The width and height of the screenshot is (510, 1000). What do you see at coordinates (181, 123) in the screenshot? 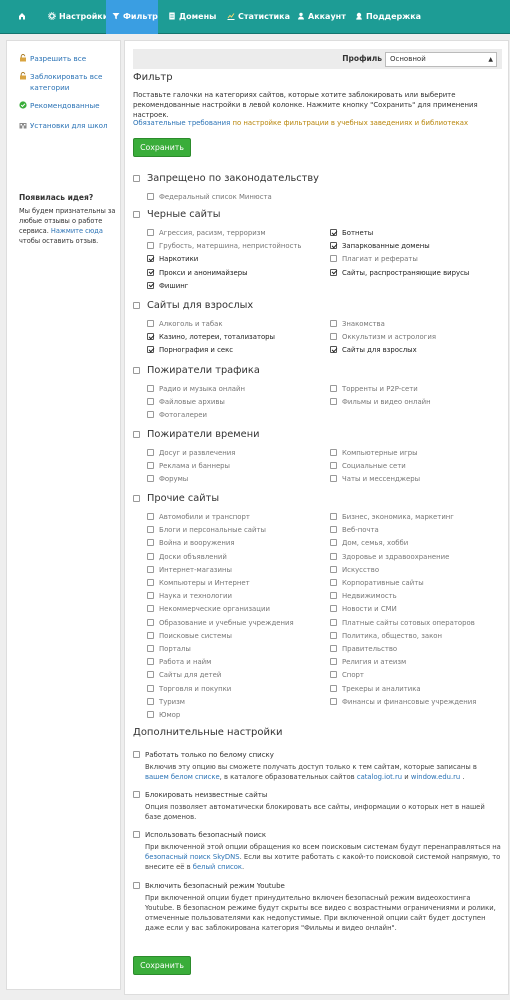
I see `requirements-link: Обязательные требования` at bounding box center [181, 123].